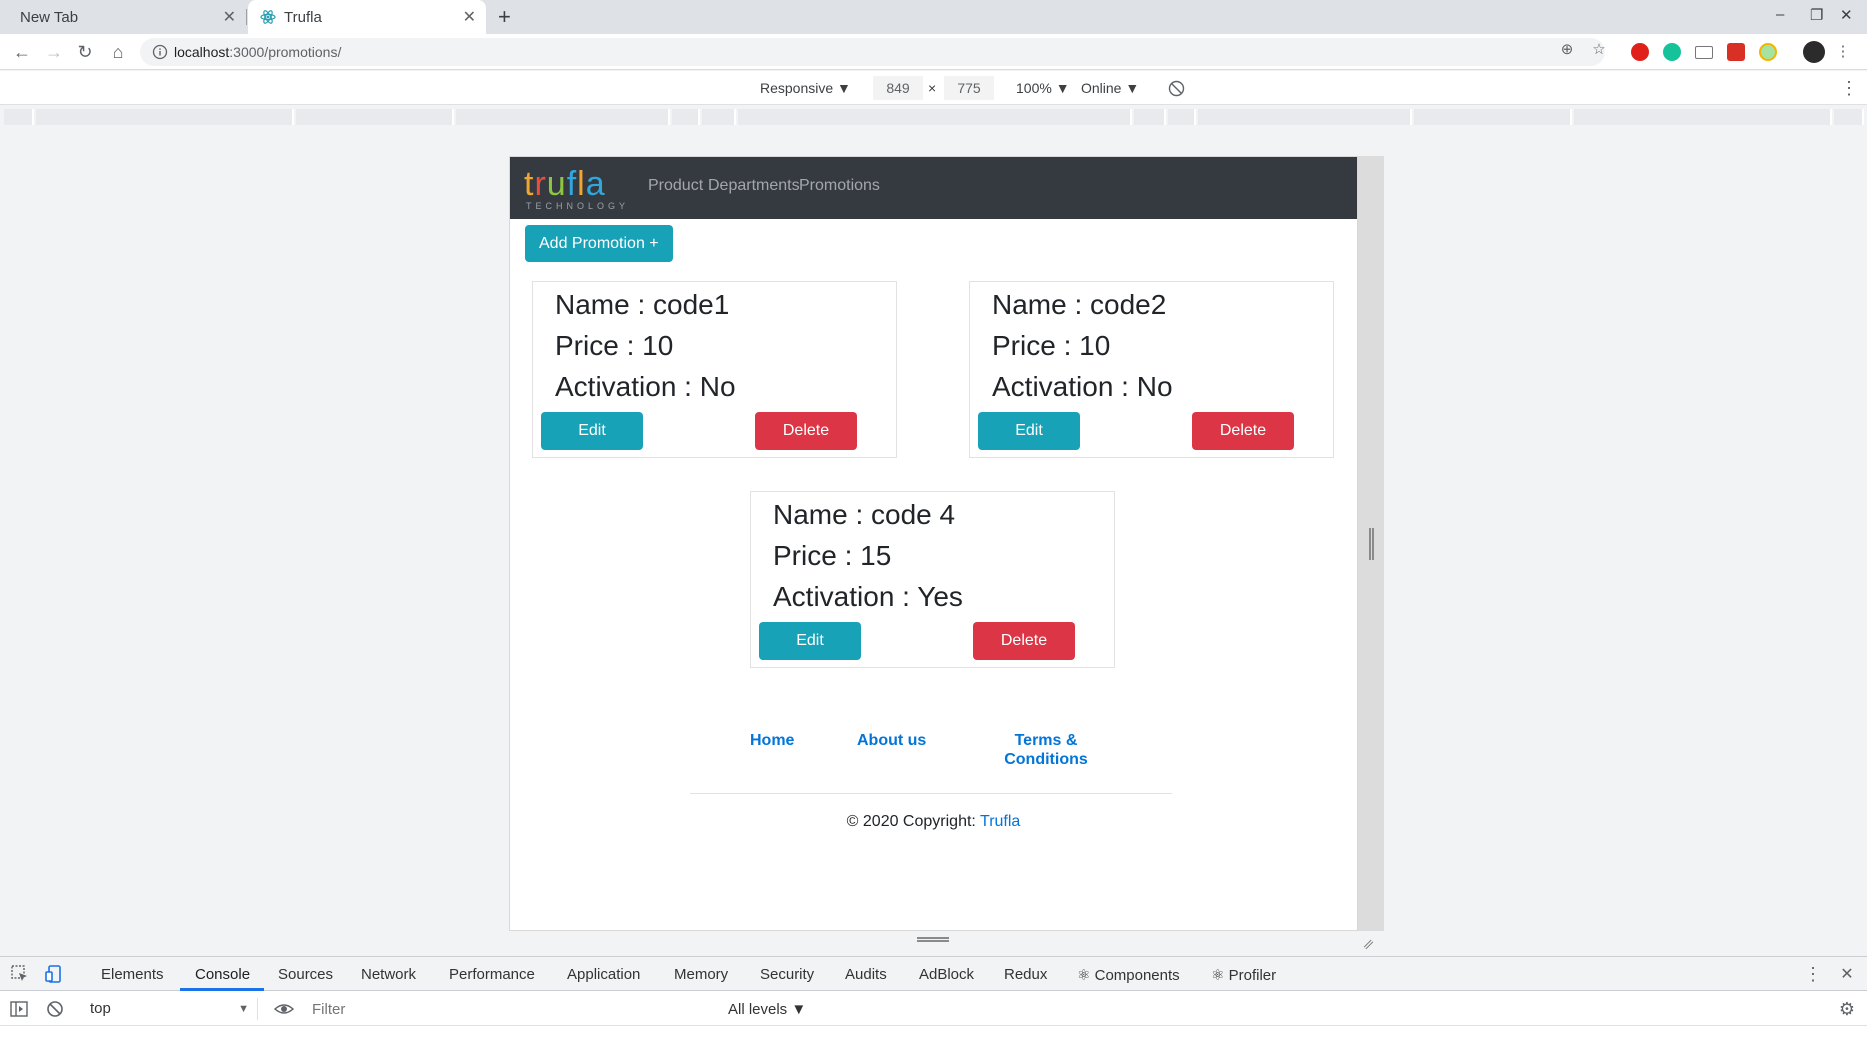 This screenshot has height=1053, width=1867. What do you see at coordinates (642, 304) in the screenshot?
I see `promotion-name: Name : code1` at bounding box center [642, 304].